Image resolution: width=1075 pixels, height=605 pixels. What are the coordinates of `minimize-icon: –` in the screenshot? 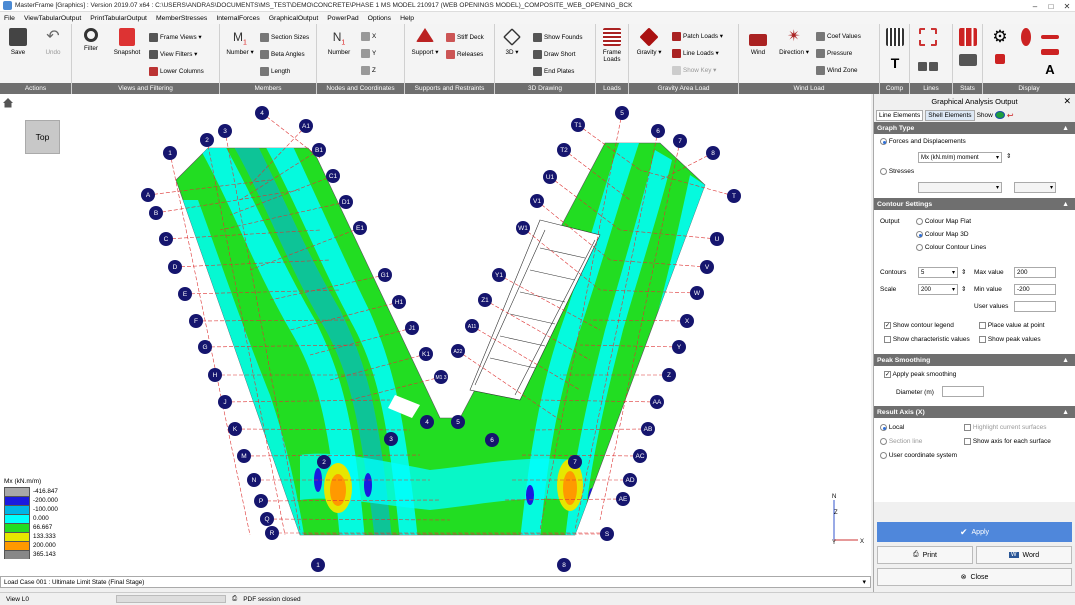 It's located at (1035, 6).